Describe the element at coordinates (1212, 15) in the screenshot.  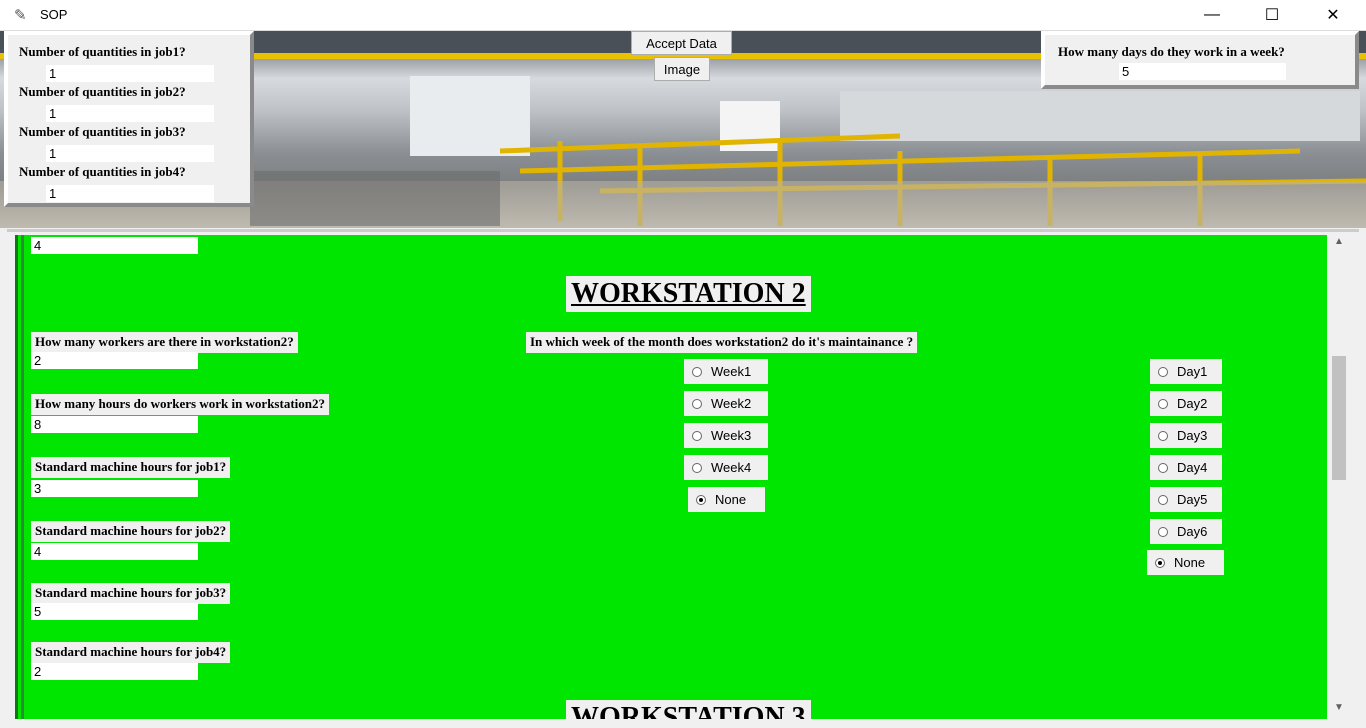
I see `minimize-button: —` at that location.